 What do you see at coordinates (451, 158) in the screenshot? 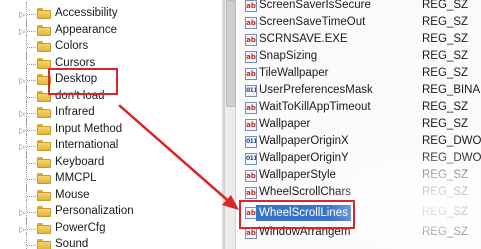
I see `value-type: REG_DWO` at bounding box center [451, 158].